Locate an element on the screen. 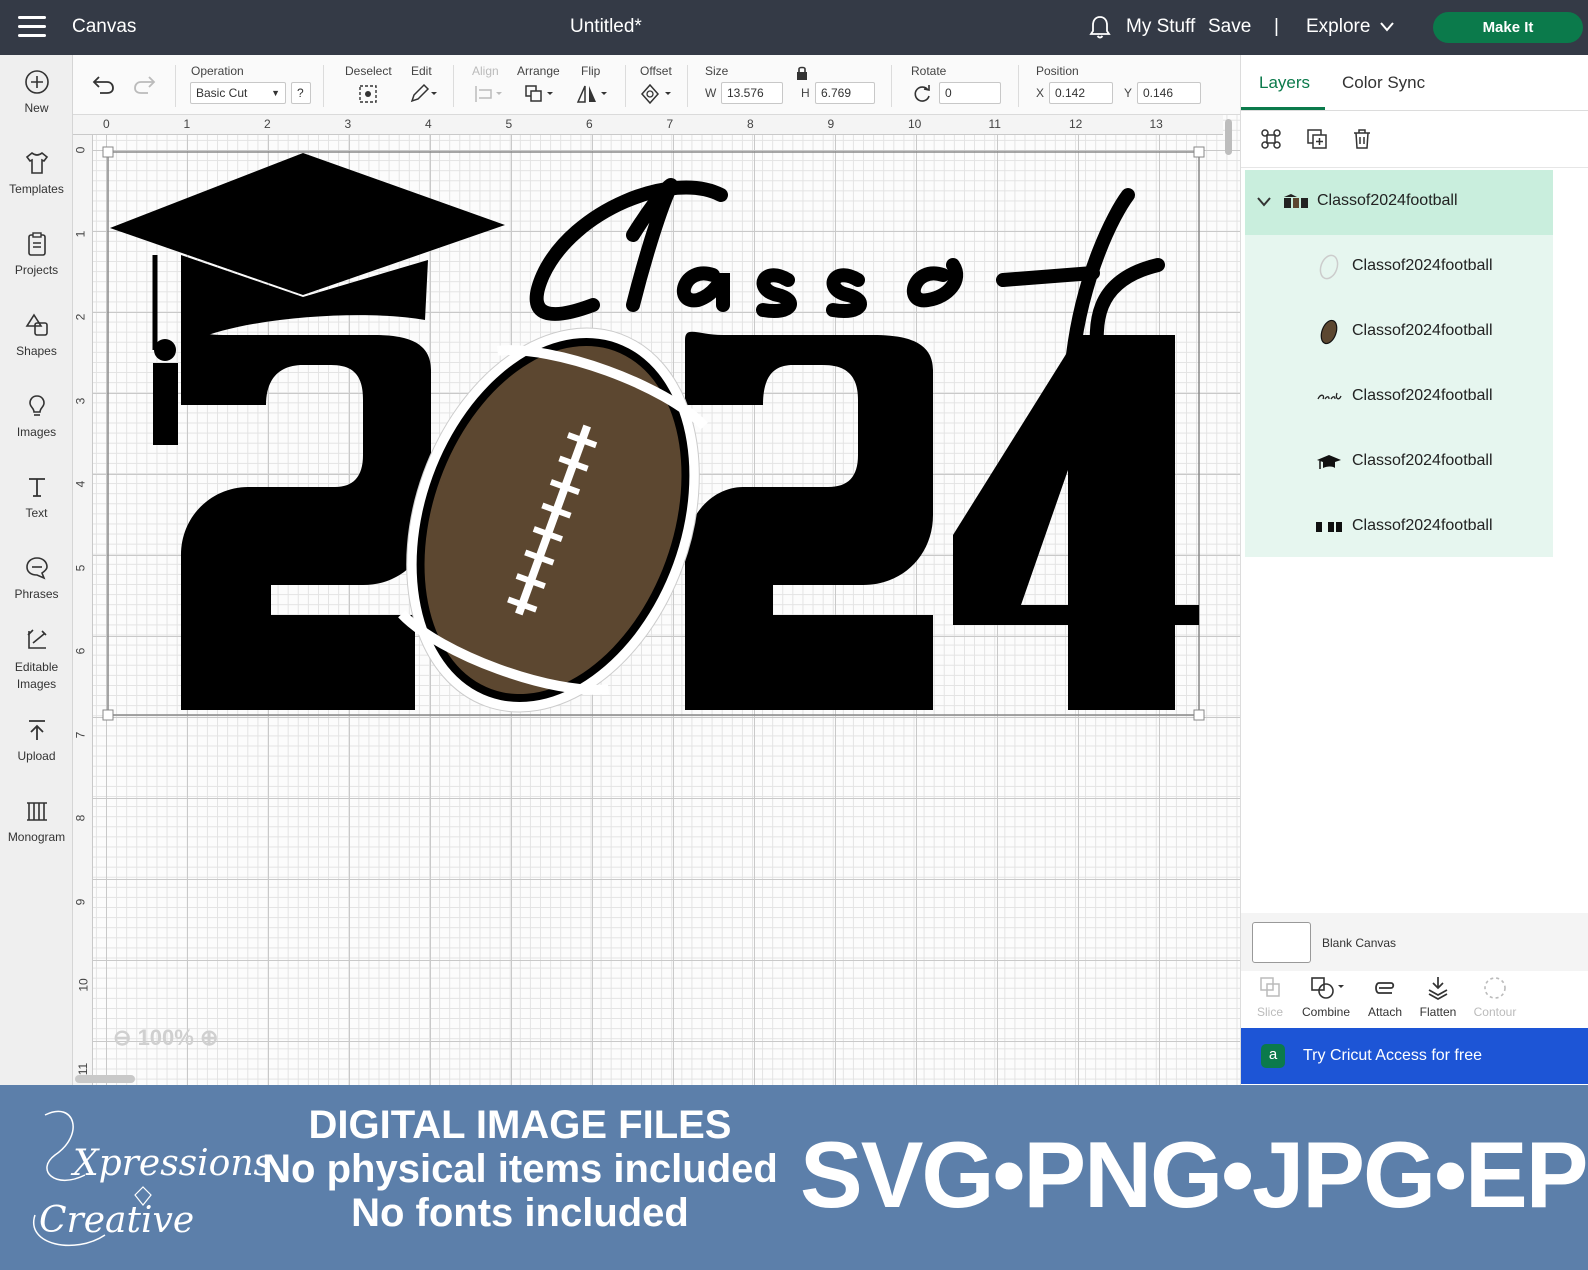 The width and height of the screenshot is (1588, 1270). edit-label: Edit is located at coordinates (421, 71).